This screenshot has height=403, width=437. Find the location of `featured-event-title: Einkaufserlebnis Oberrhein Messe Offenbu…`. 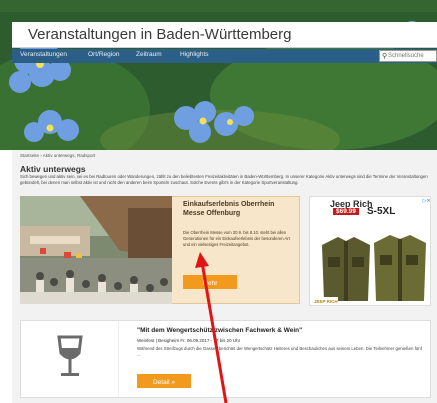

featured-event-title: Einkaufserlebnis Oberrhein Messe Offenbu… is located at coordinates (228, 209).